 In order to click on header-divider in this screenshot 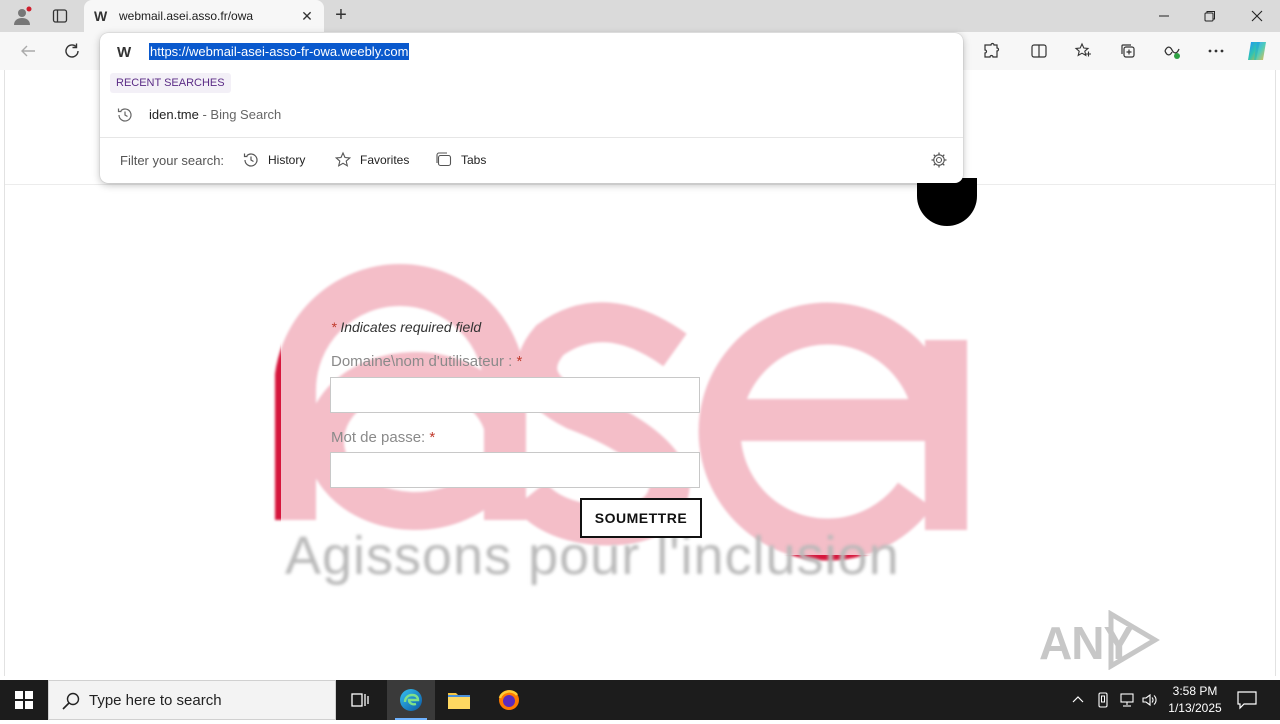, I will do `click(640, 184)`.